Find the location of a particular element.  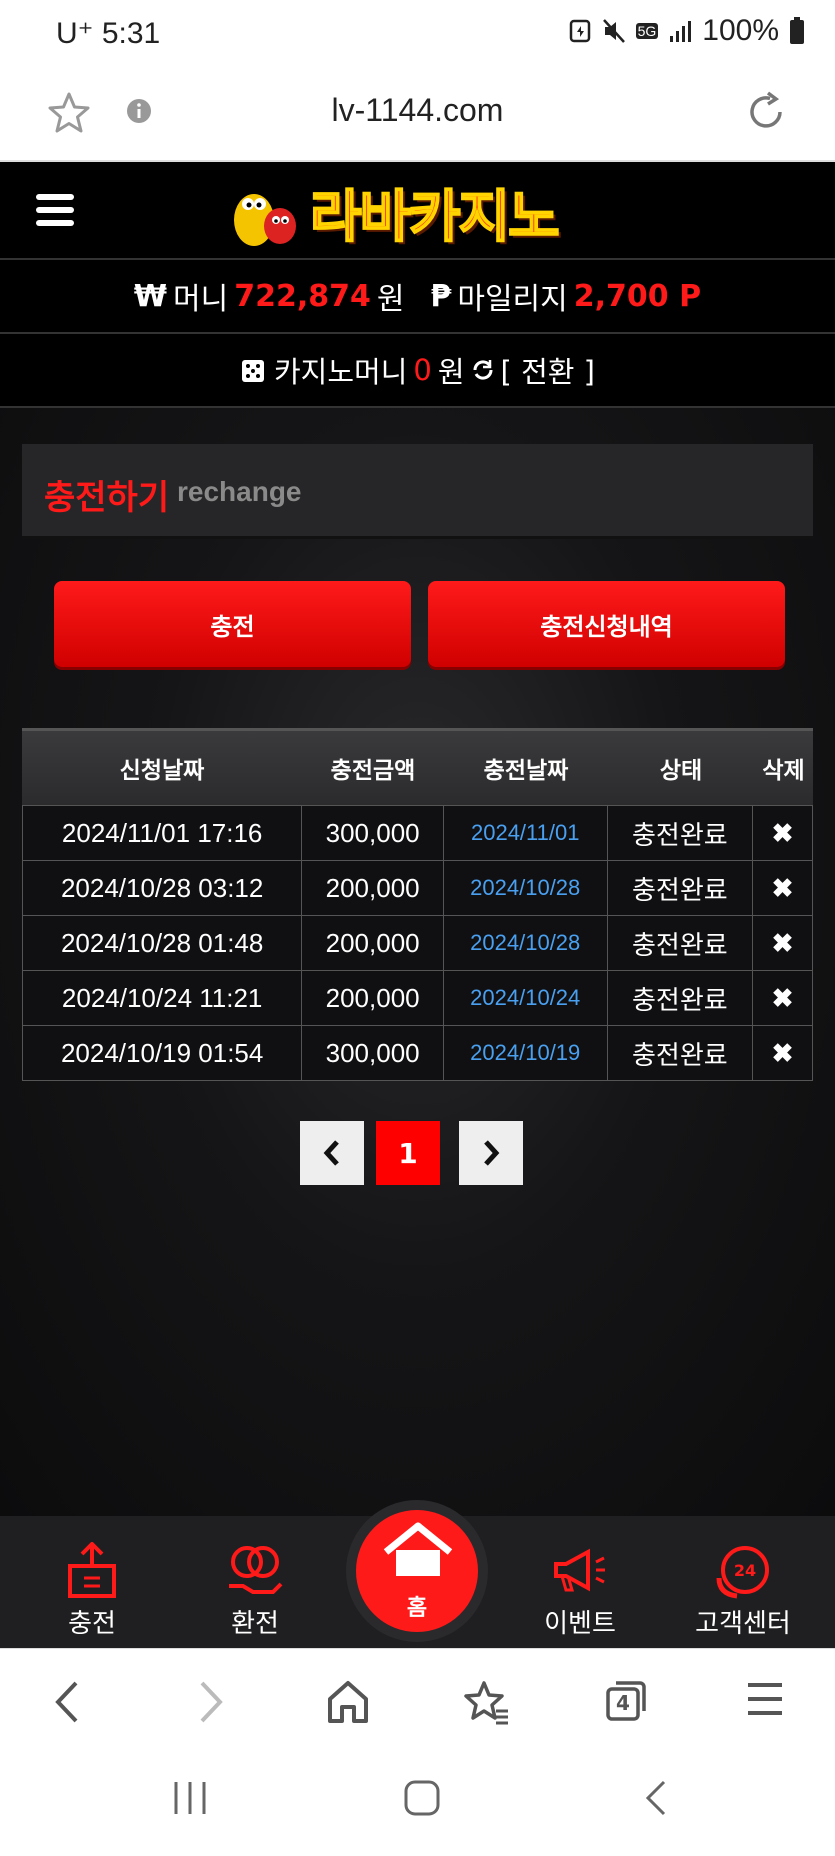

recent-apps-icon is located at coordinates (190, 1798).